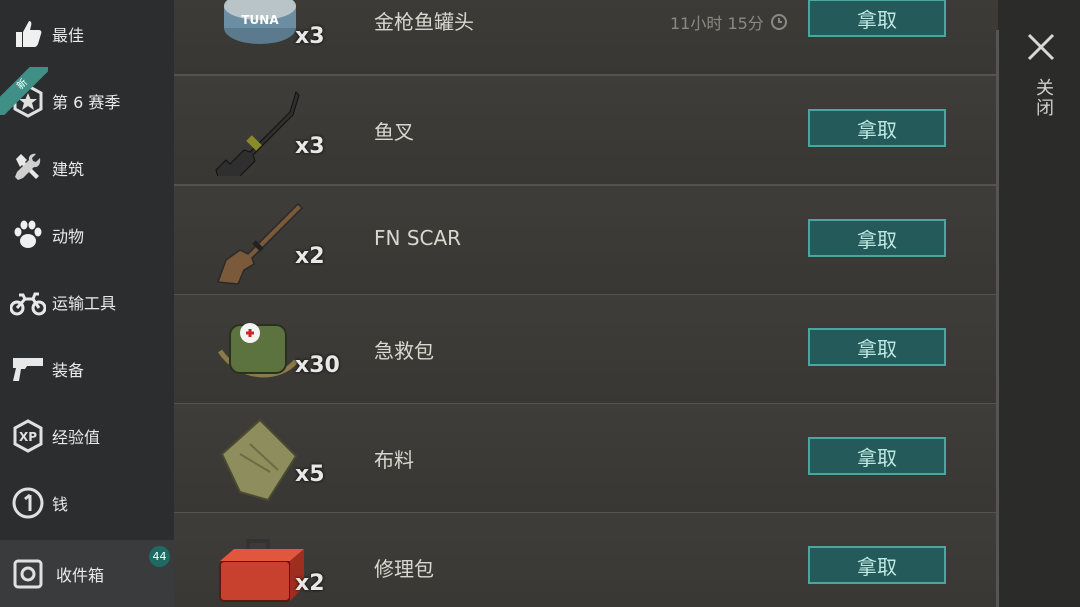 This screenshot has height=607, width=1080. Describe the element at coordinates (87, 167) in the screenshot. I see `sidebar-item-building: 建筑` at that location.